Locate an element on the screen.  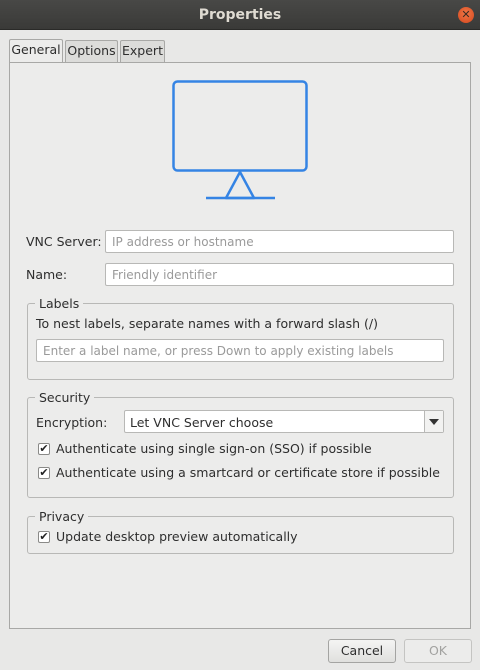
chevron-down-icon is located at coordinates (433, 421).